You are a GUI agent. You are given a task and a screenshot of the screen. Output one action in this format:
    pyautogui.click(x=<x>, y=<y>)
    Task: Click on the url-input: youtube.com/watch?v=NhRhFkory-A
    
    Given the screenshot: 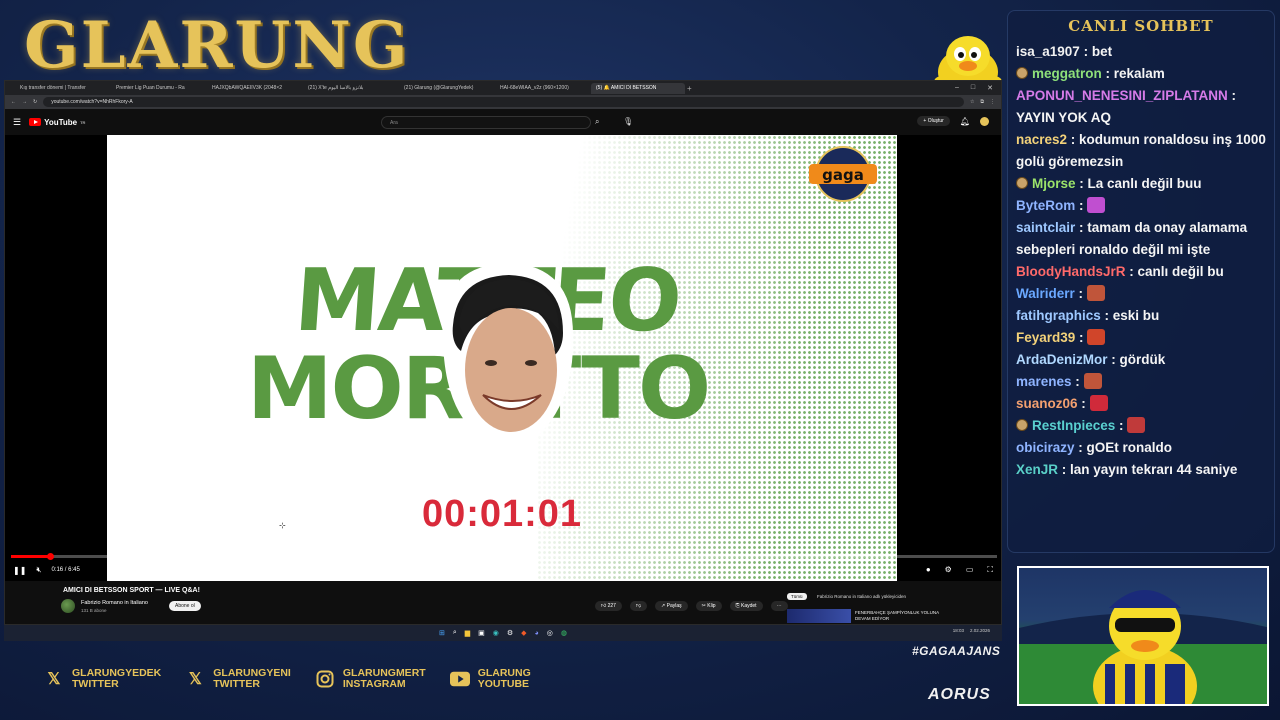 What is the action you would take?
    pyautogui.click(x=503, y=102)
    